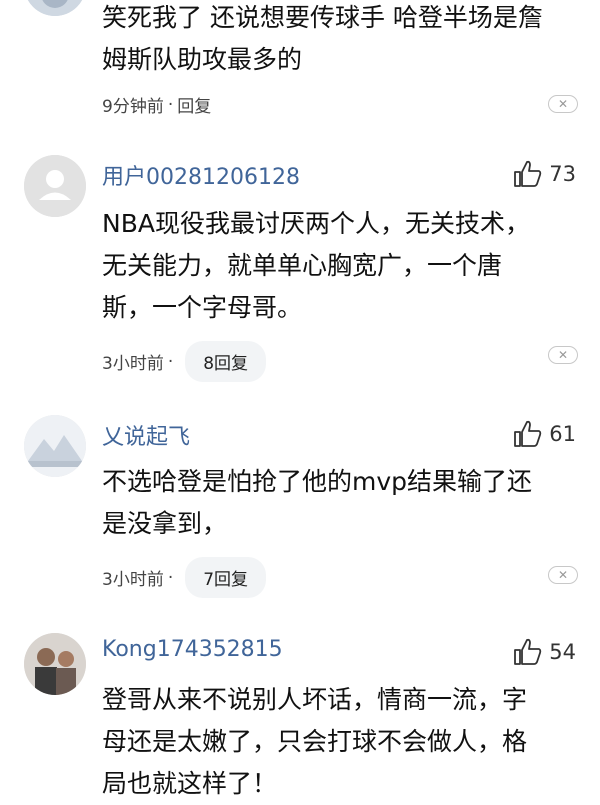 The image size is (600, 805). What do you see at coordinates (322, 17) in the screenshot?
I see `comment-text-line: 笑死我了 还说想要传球手 哈登半场是詹` at bounding box center [322, 17].